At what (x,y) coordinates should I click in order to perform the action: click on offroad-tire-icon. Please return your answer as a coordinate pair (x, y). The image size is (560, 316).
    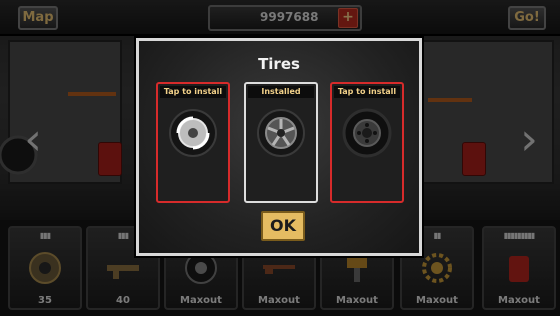
    Looking at the image, I should click on (367, 133).